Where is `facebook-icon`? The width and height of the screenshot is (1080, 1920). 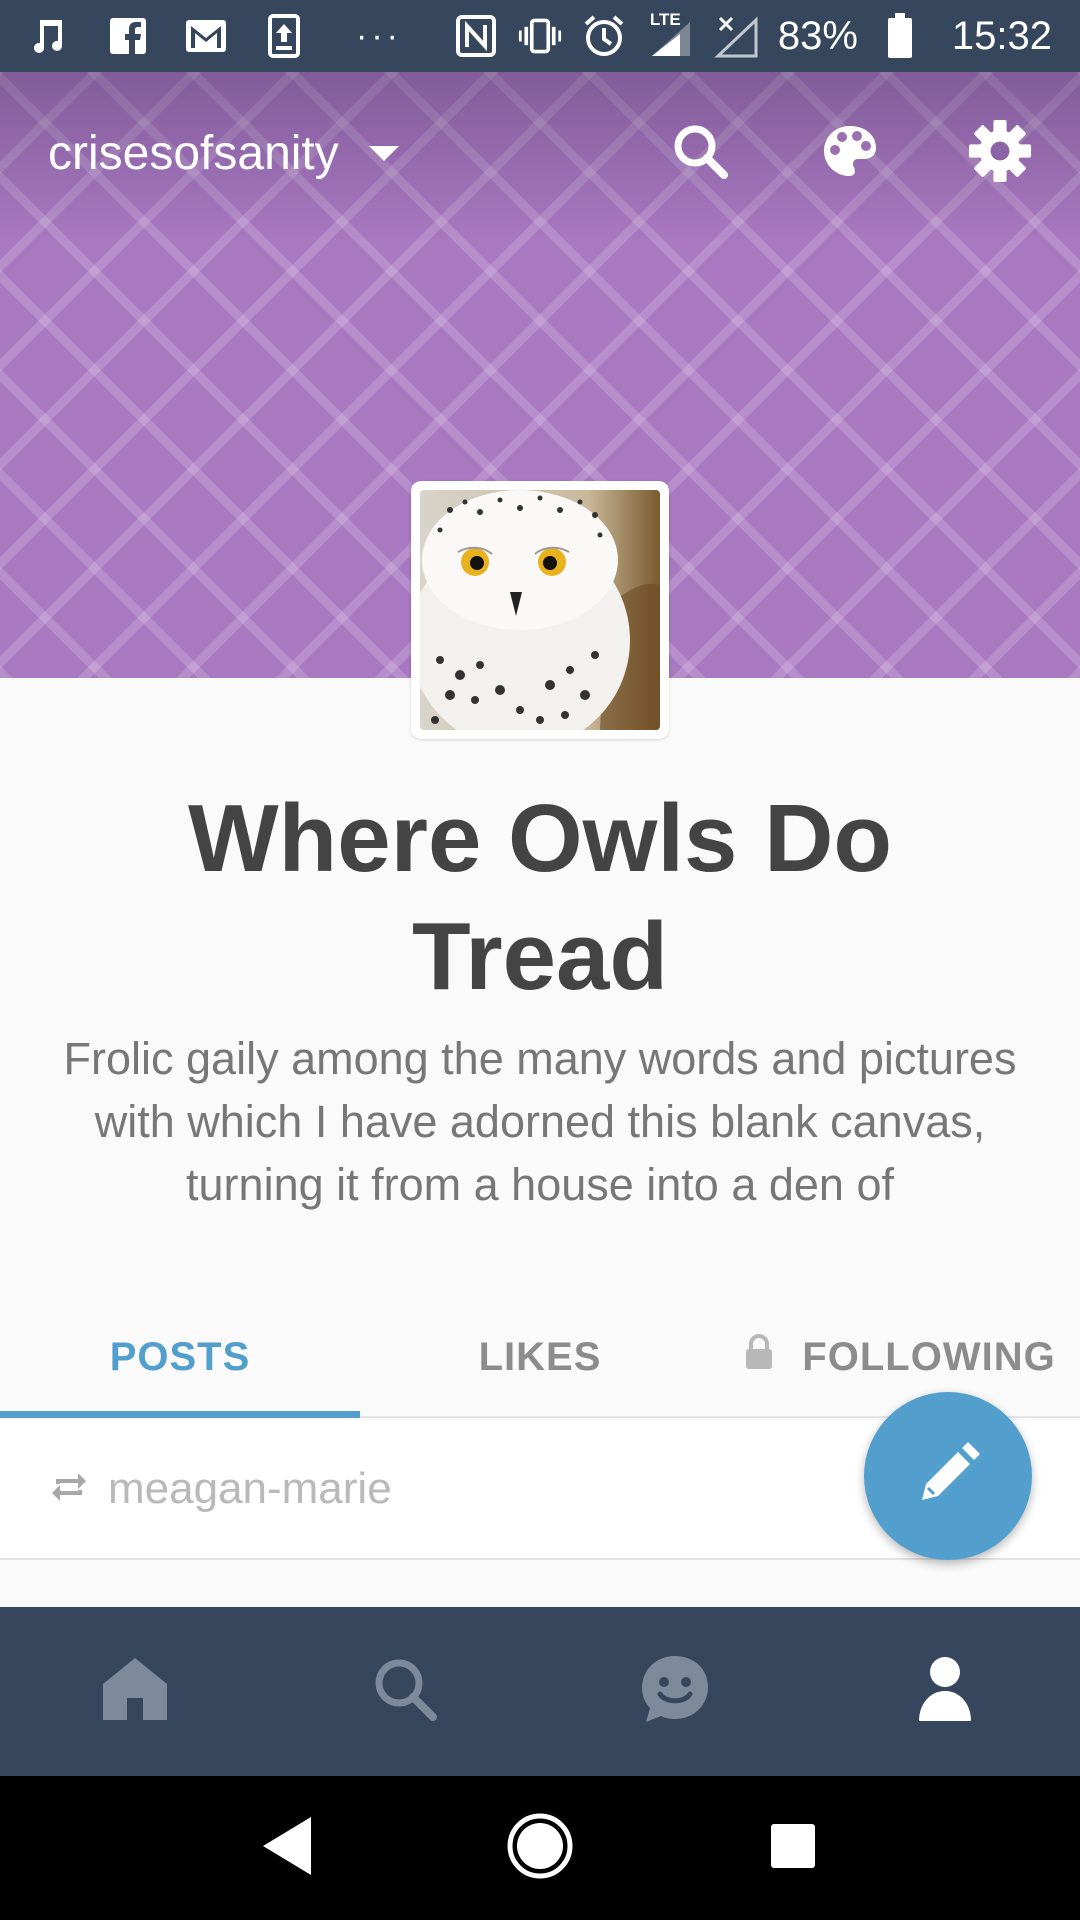 facebook-icon is located at coordinates (128, 36).